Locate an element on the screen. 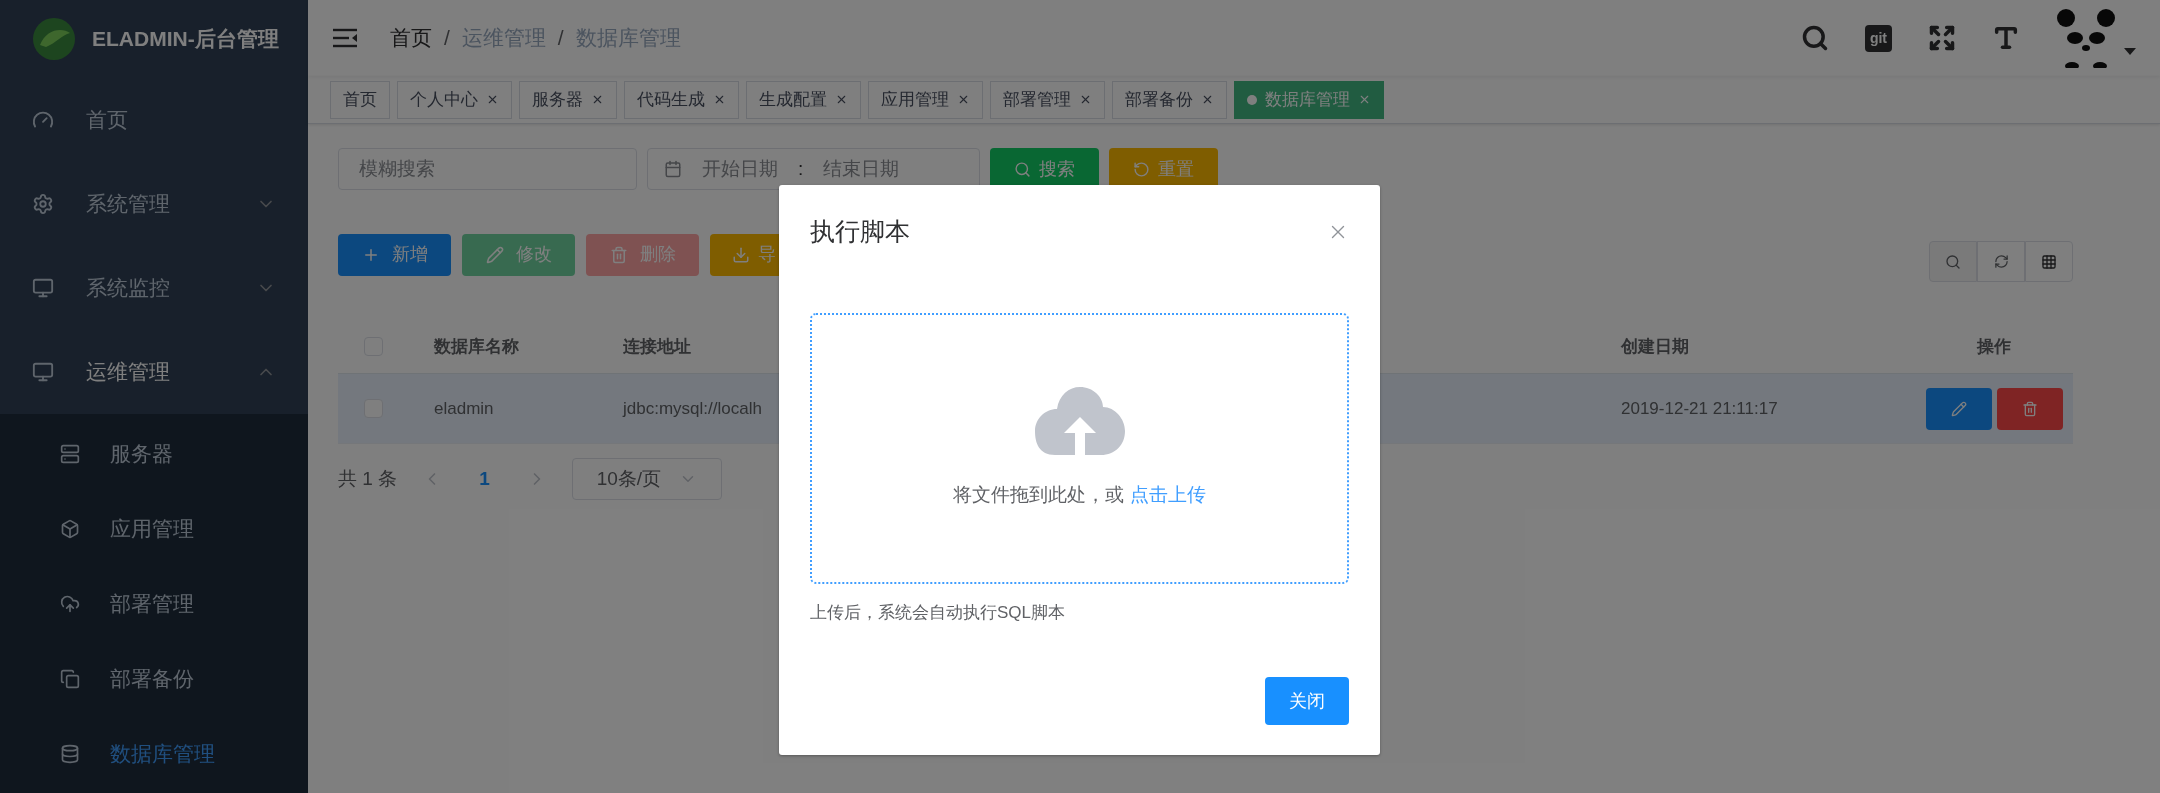 The width and height of the screenshot is (2160, 793). refresh-icon is located at coordinates (2001, 261).